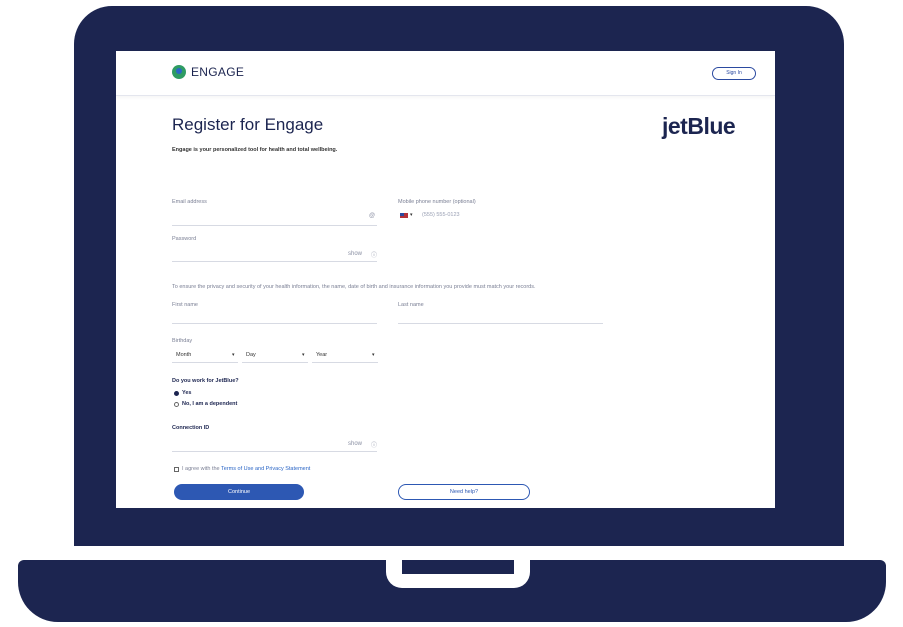 The height and width of the screenshot is (627, 903). What do you see at coordinates (274, 261) in the screenshot?
I see `password-field` at bounding box center [274, 261].